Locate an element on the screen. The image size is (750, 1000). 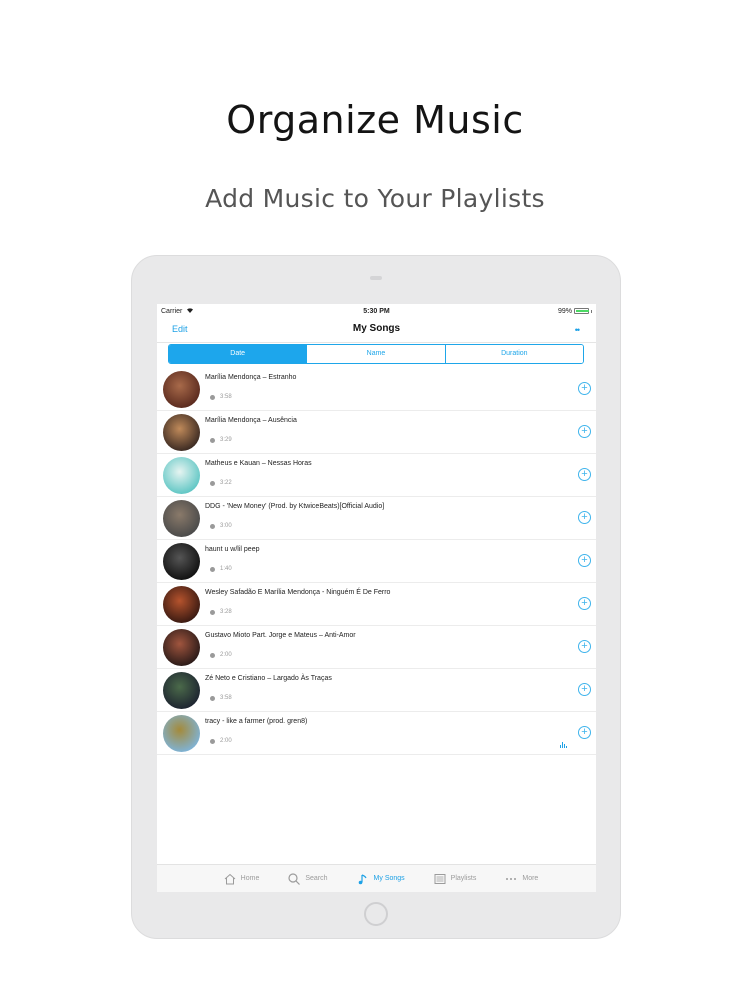
more-icon is located at coordinates (511, 879).